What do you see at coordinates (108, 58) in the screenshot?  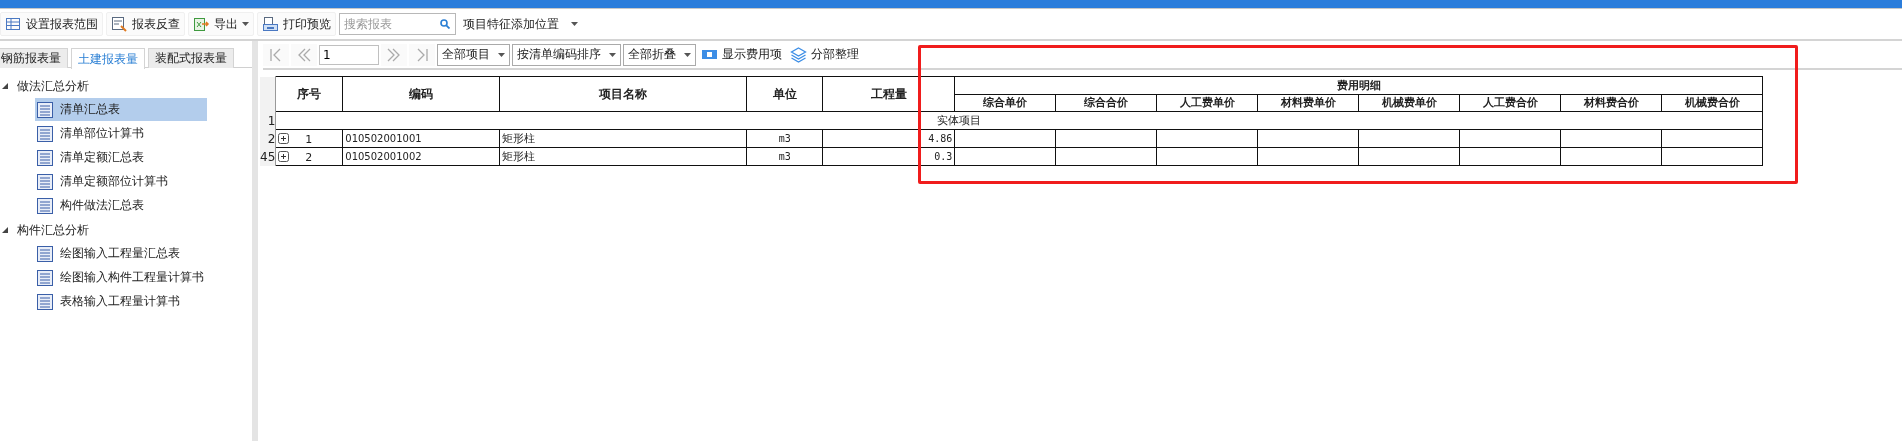 I see `report-tab: 土建报表量` at bounding box center [108, 58].